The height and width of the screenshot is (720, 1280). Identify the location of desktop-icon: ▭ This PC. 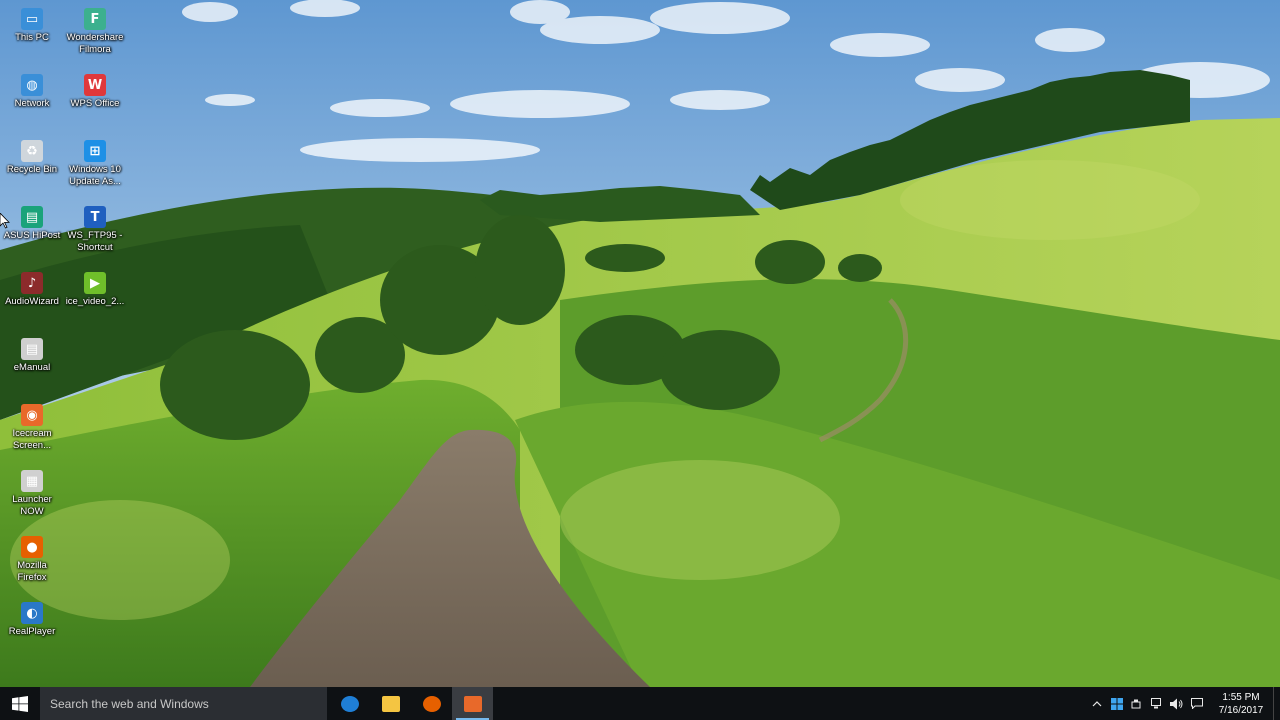
(32, 24).